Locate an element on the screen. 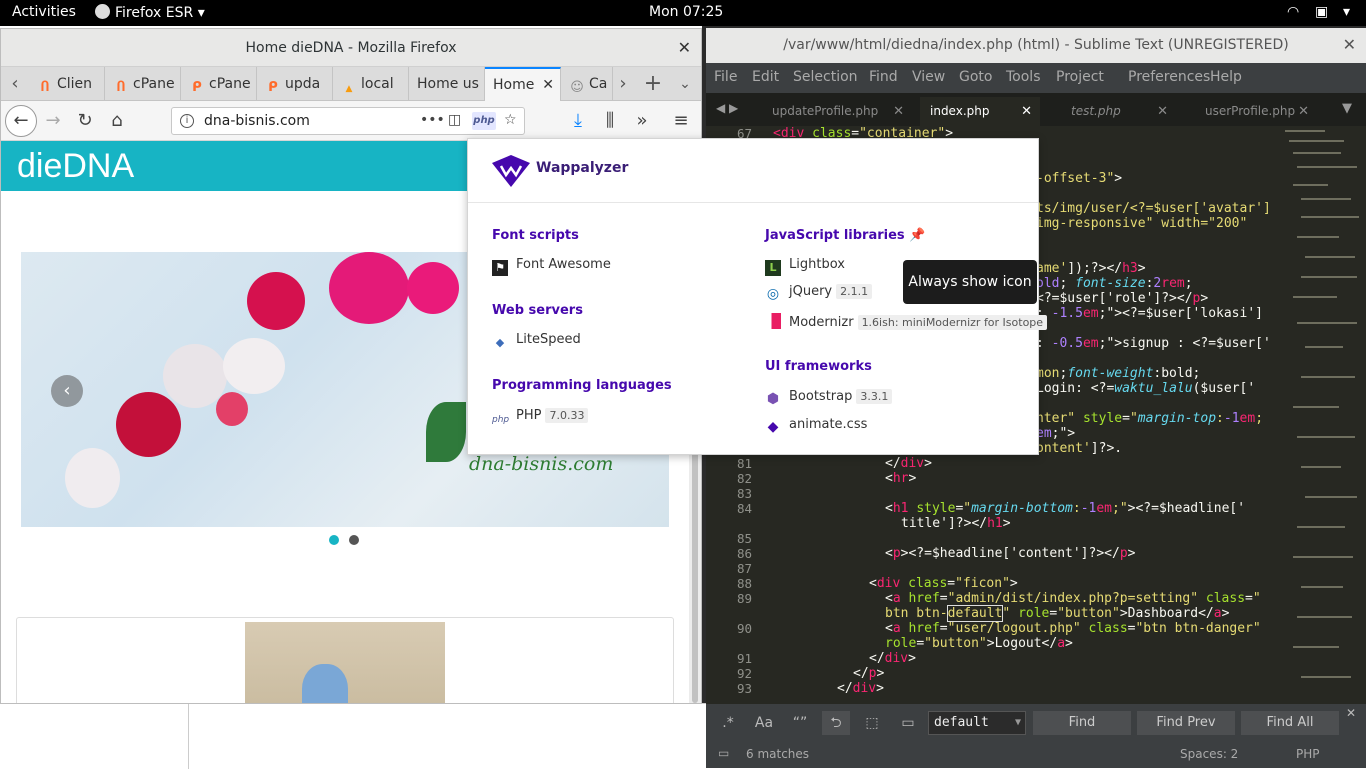  find-input-value: default is located at coordinates (961, 722).